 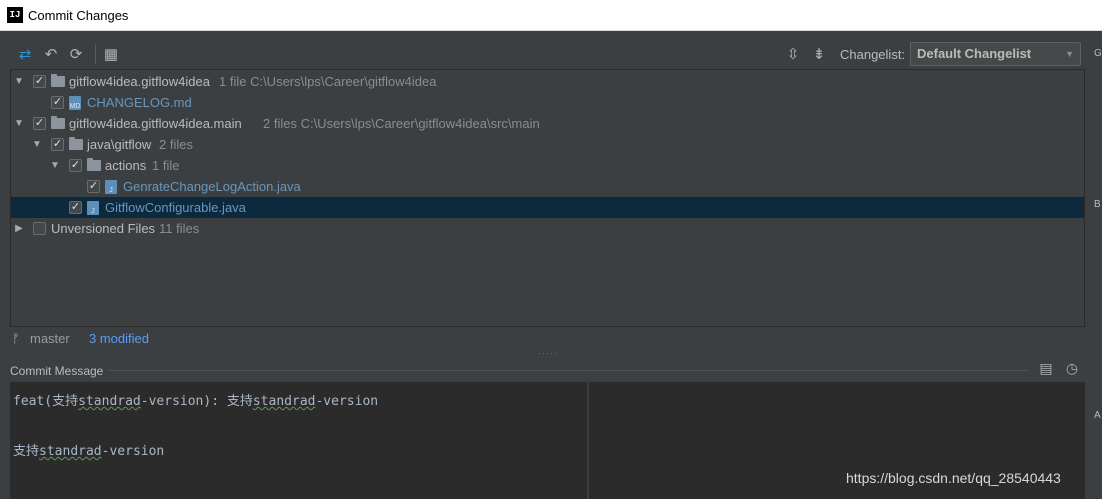 What do you see at coordinates (51, 54) in the screenshot?
I see `undo-icon: ↶` at bounding box center [51, 54].